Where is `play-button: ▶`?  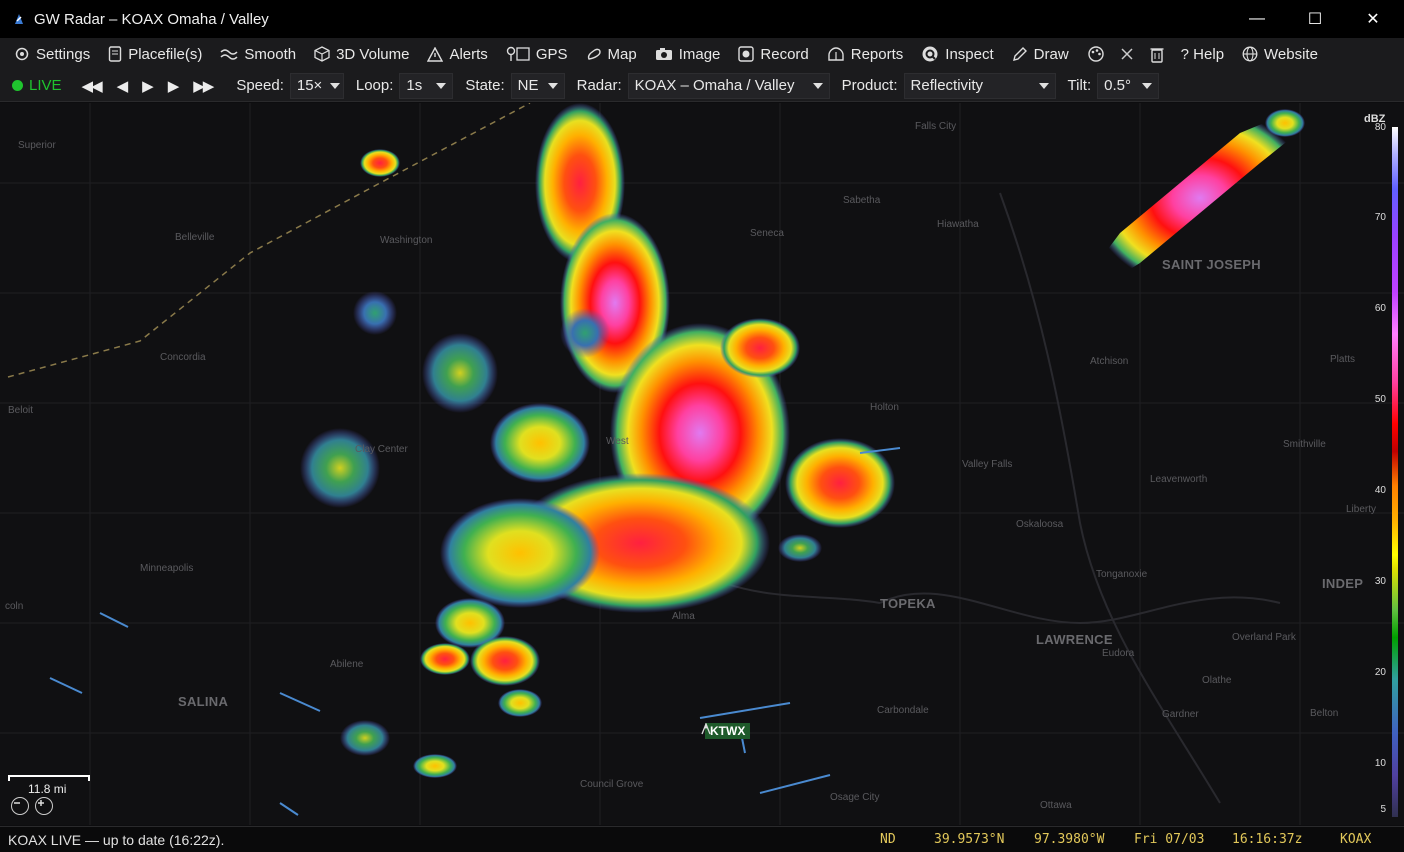 play-button: ▶ is located at coordinates (147, 86).